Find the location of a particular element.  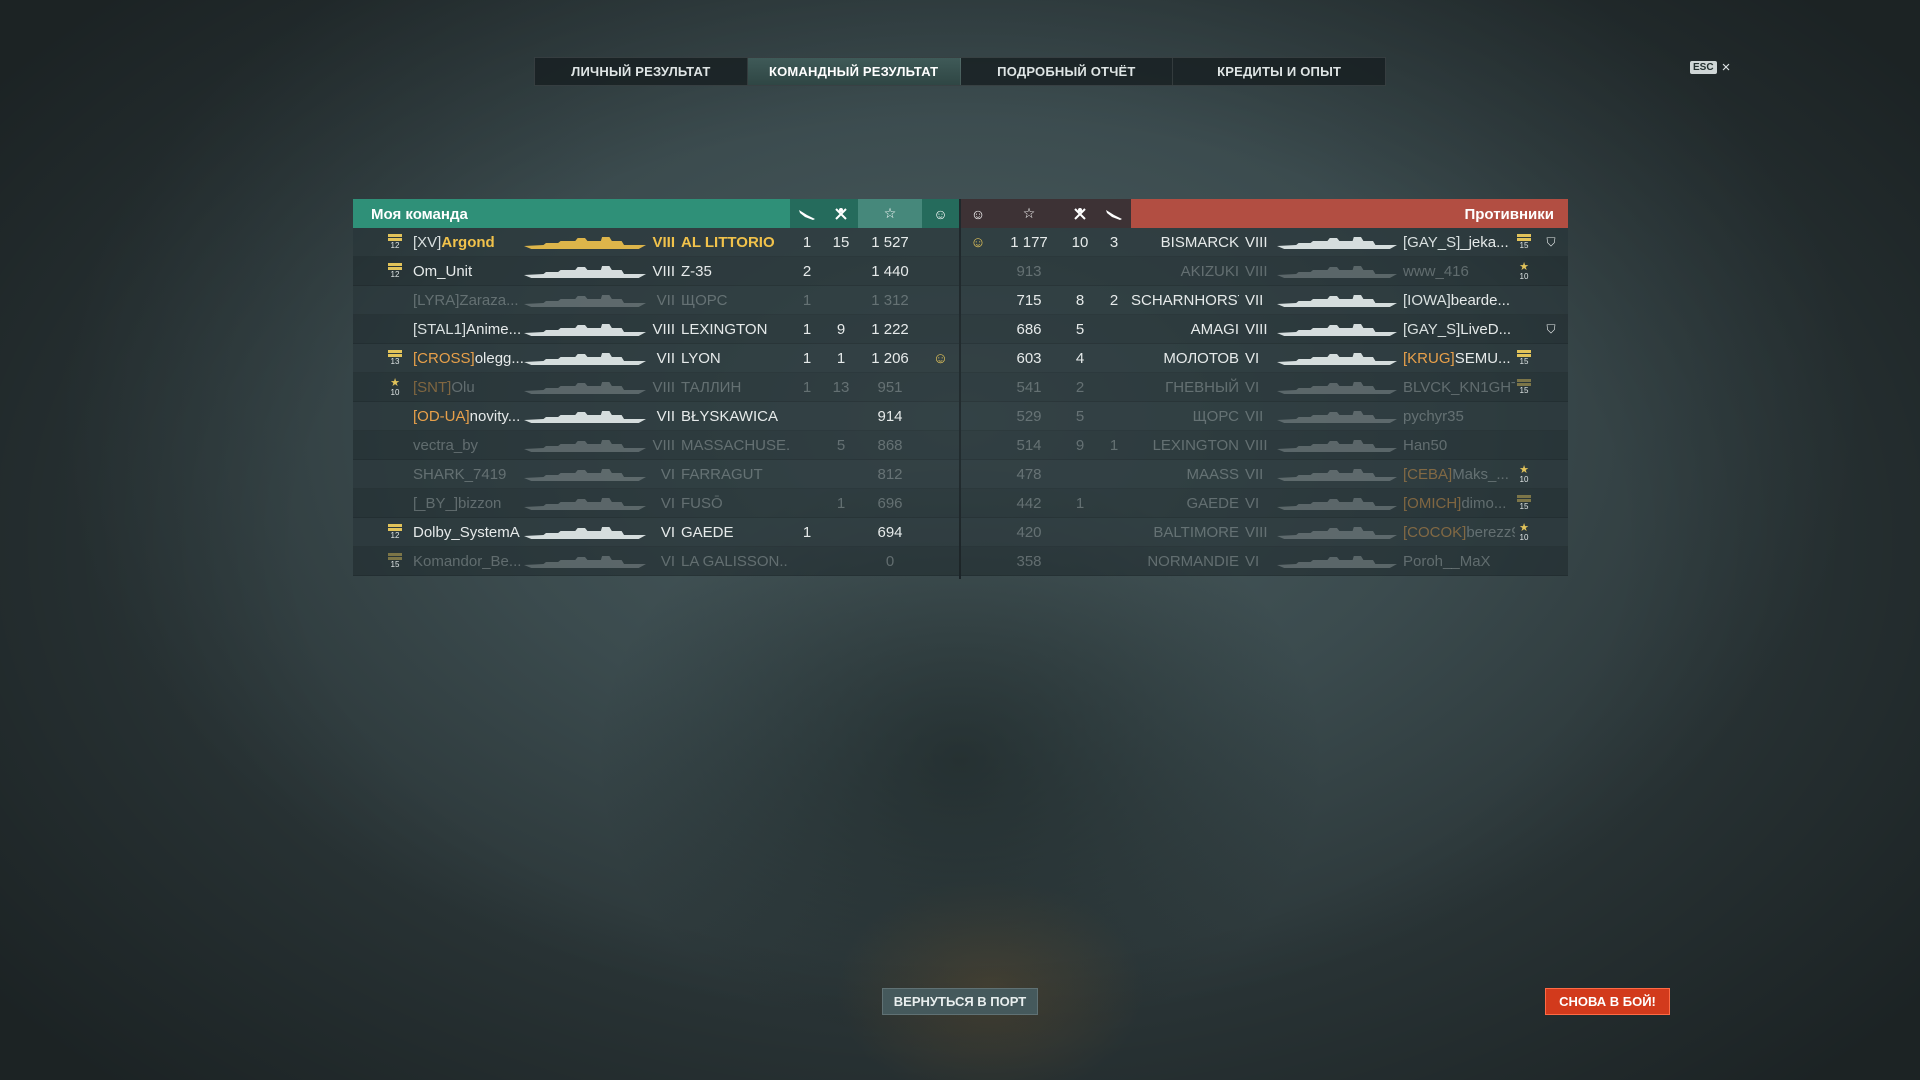

planes-destroyed: 3 is located at coordinates (1114, 242).